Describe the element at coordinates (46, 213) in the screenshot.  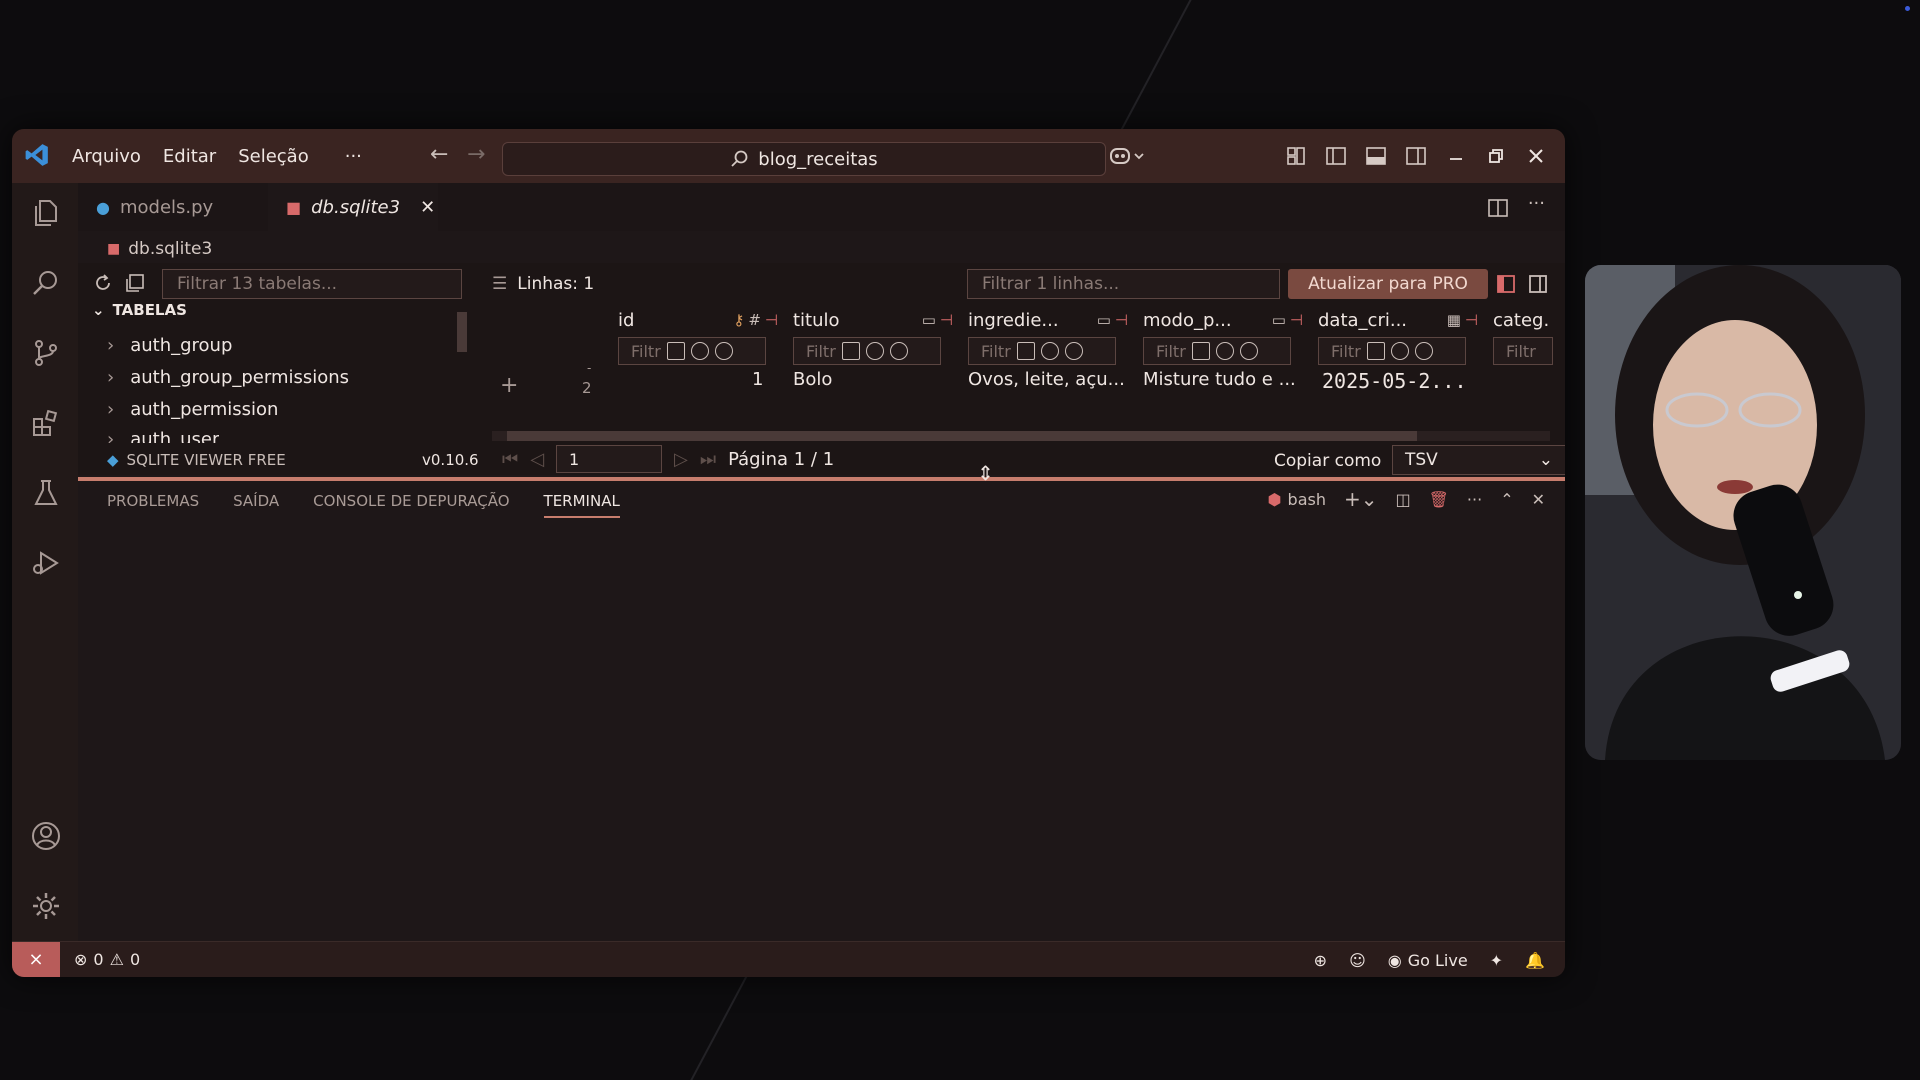
I see `explorer-icon` at that location.